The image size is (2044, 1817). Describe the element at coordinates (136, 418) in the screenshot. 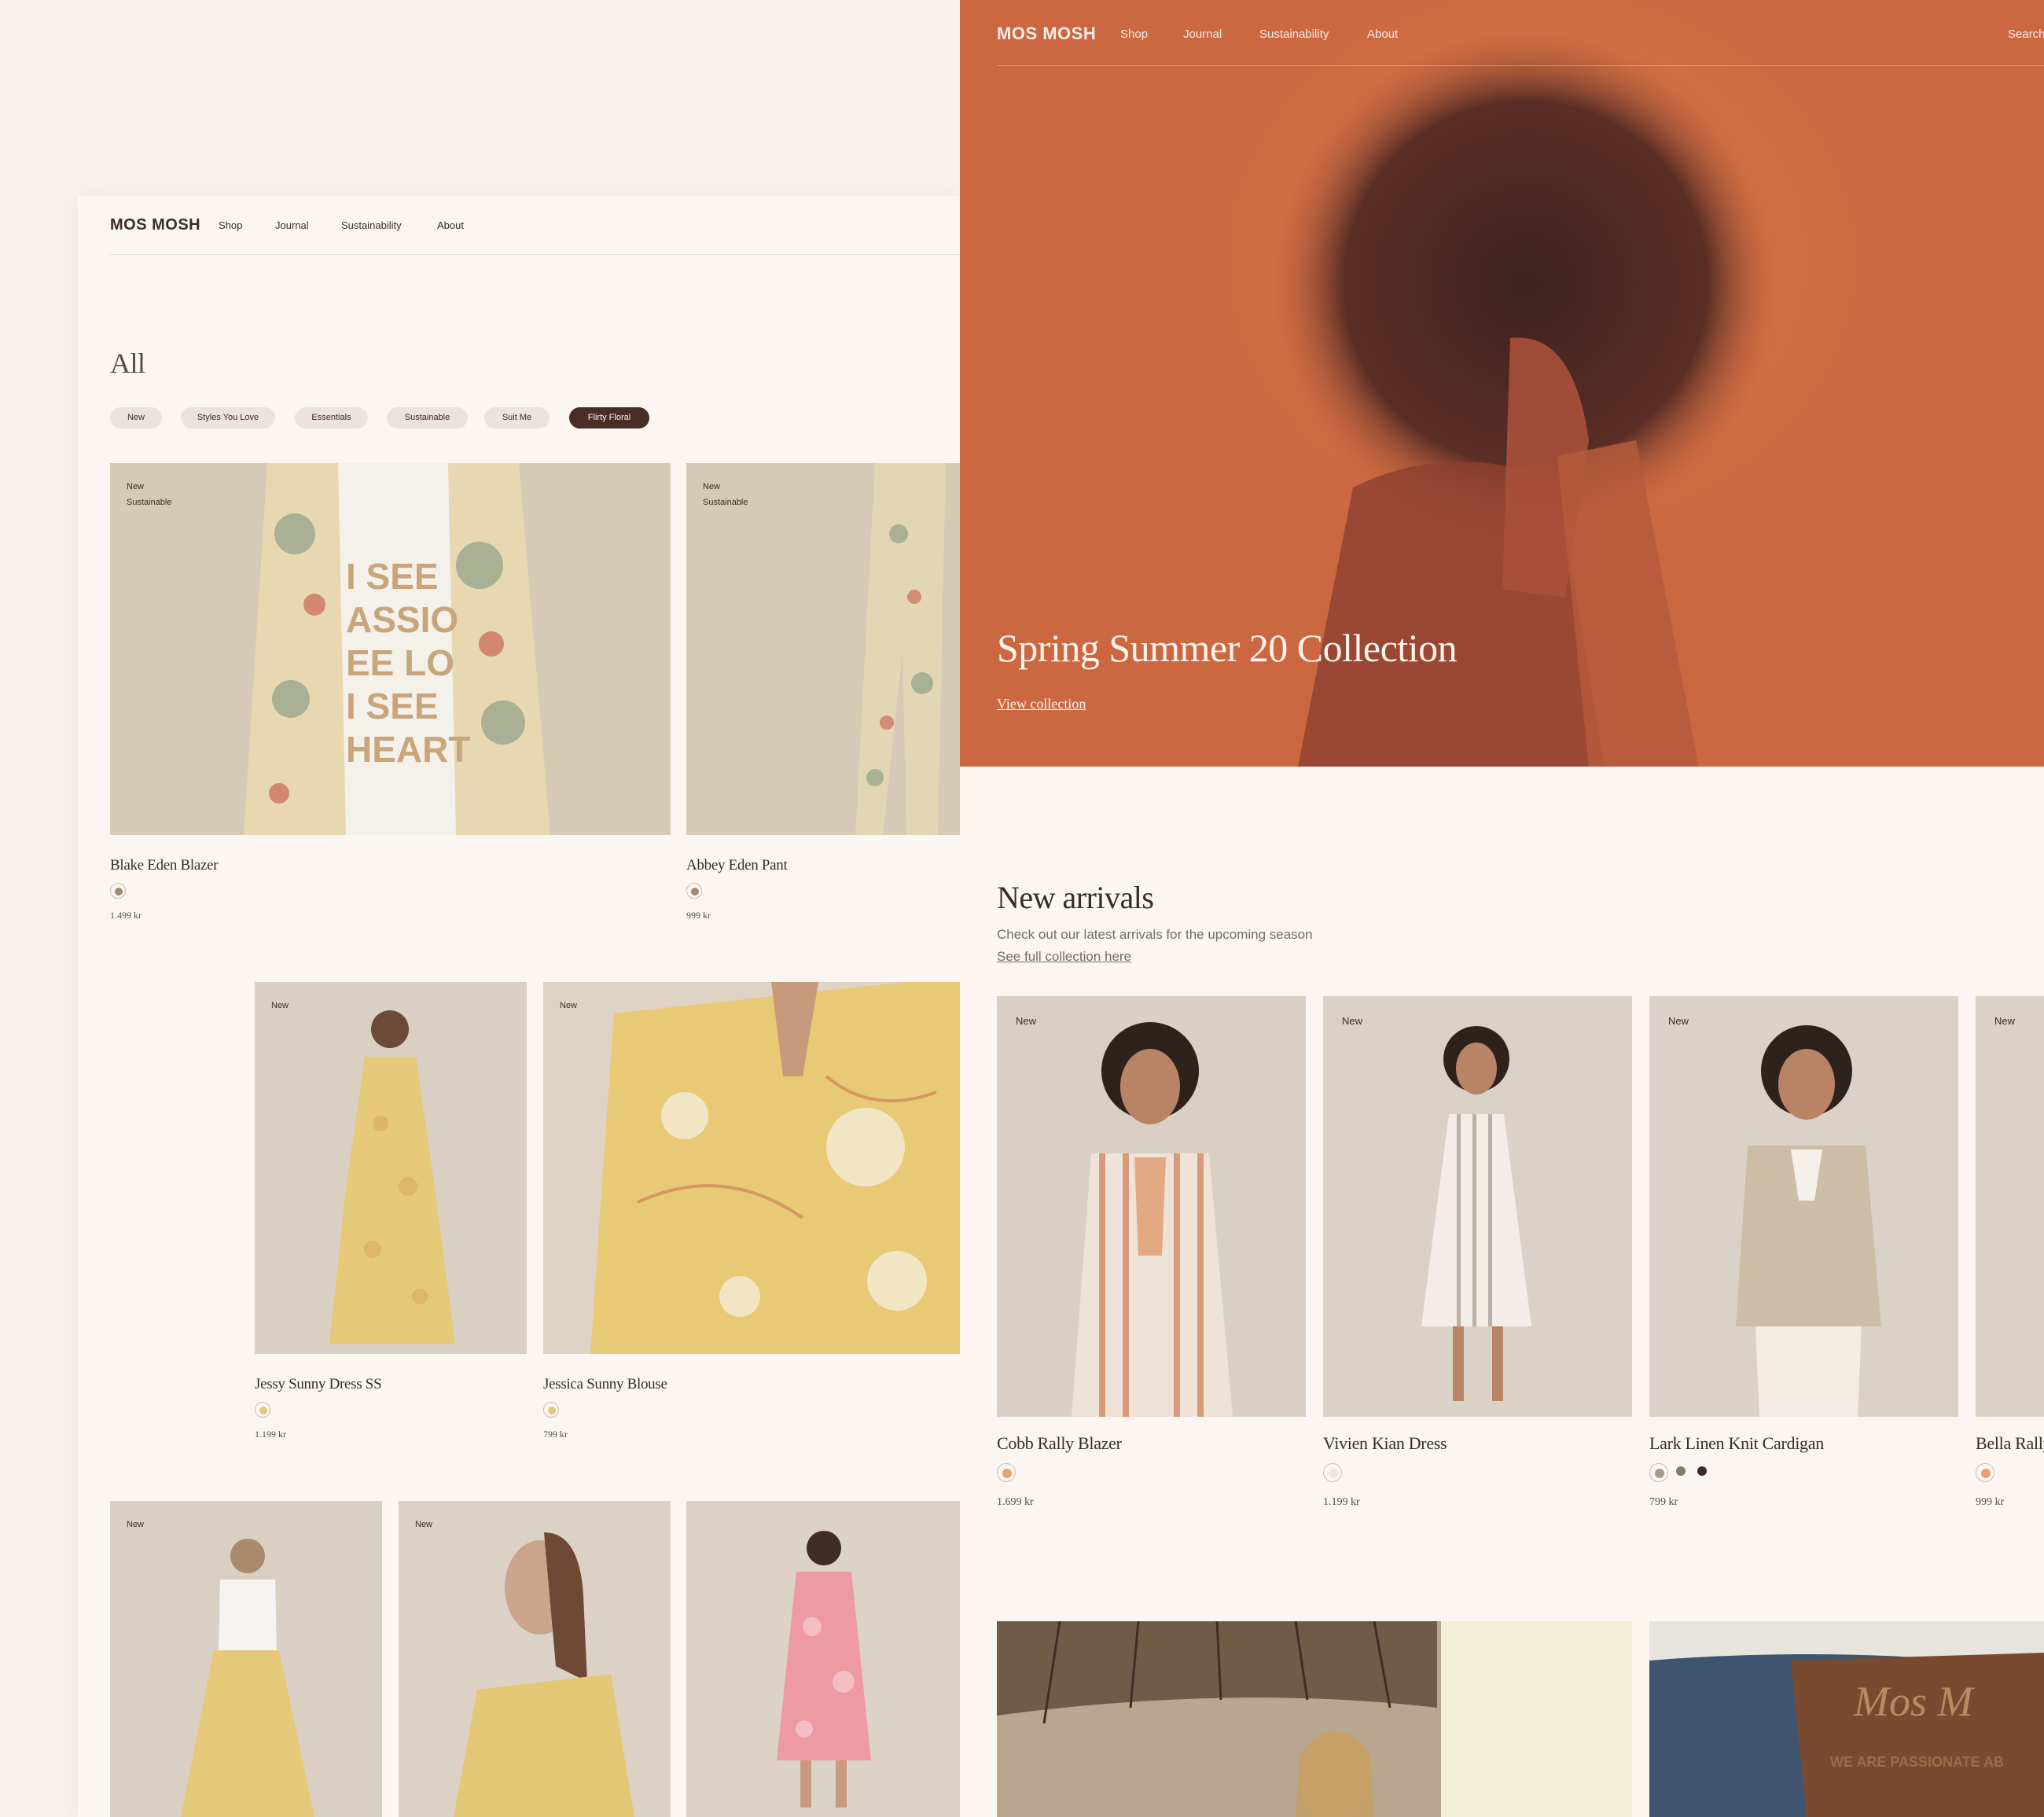

I see `chip-new: New` at that location.